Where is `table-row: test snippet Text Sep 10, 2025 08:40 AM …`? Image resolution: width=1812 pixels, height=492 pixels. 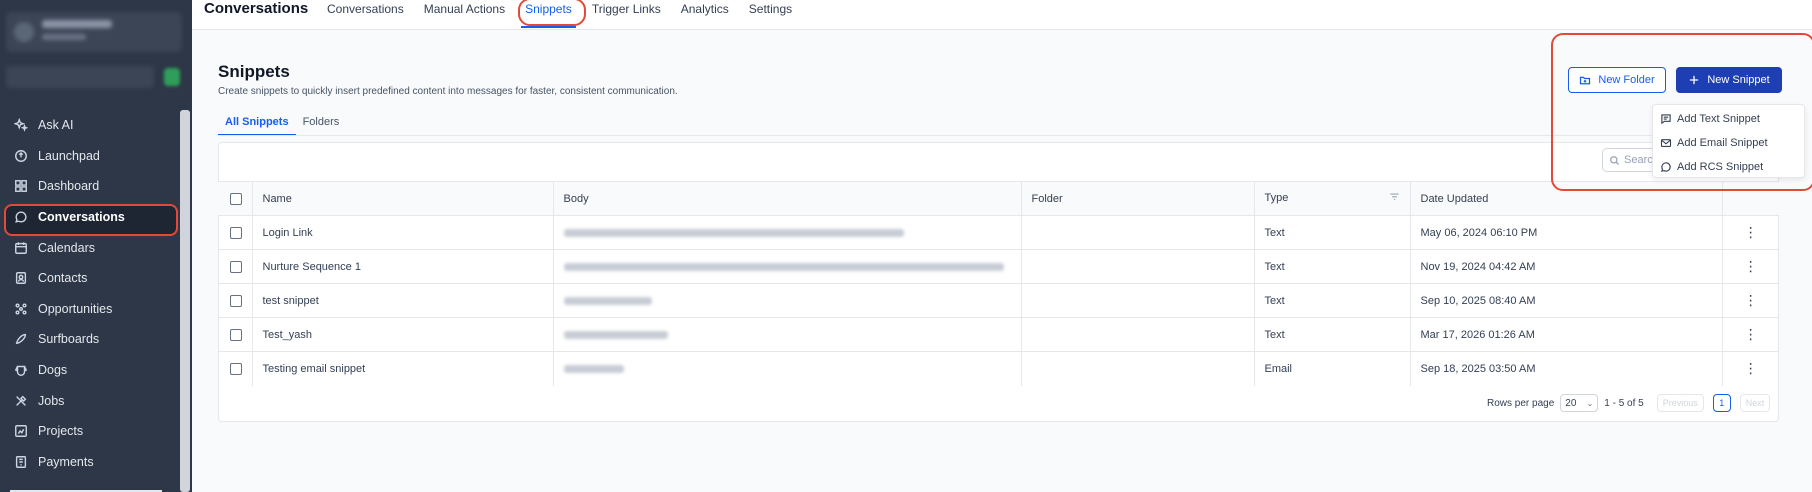
table-row: test snippet Text Sep 10, 2025 08:40 AM … is located at coordinates (998, 300).